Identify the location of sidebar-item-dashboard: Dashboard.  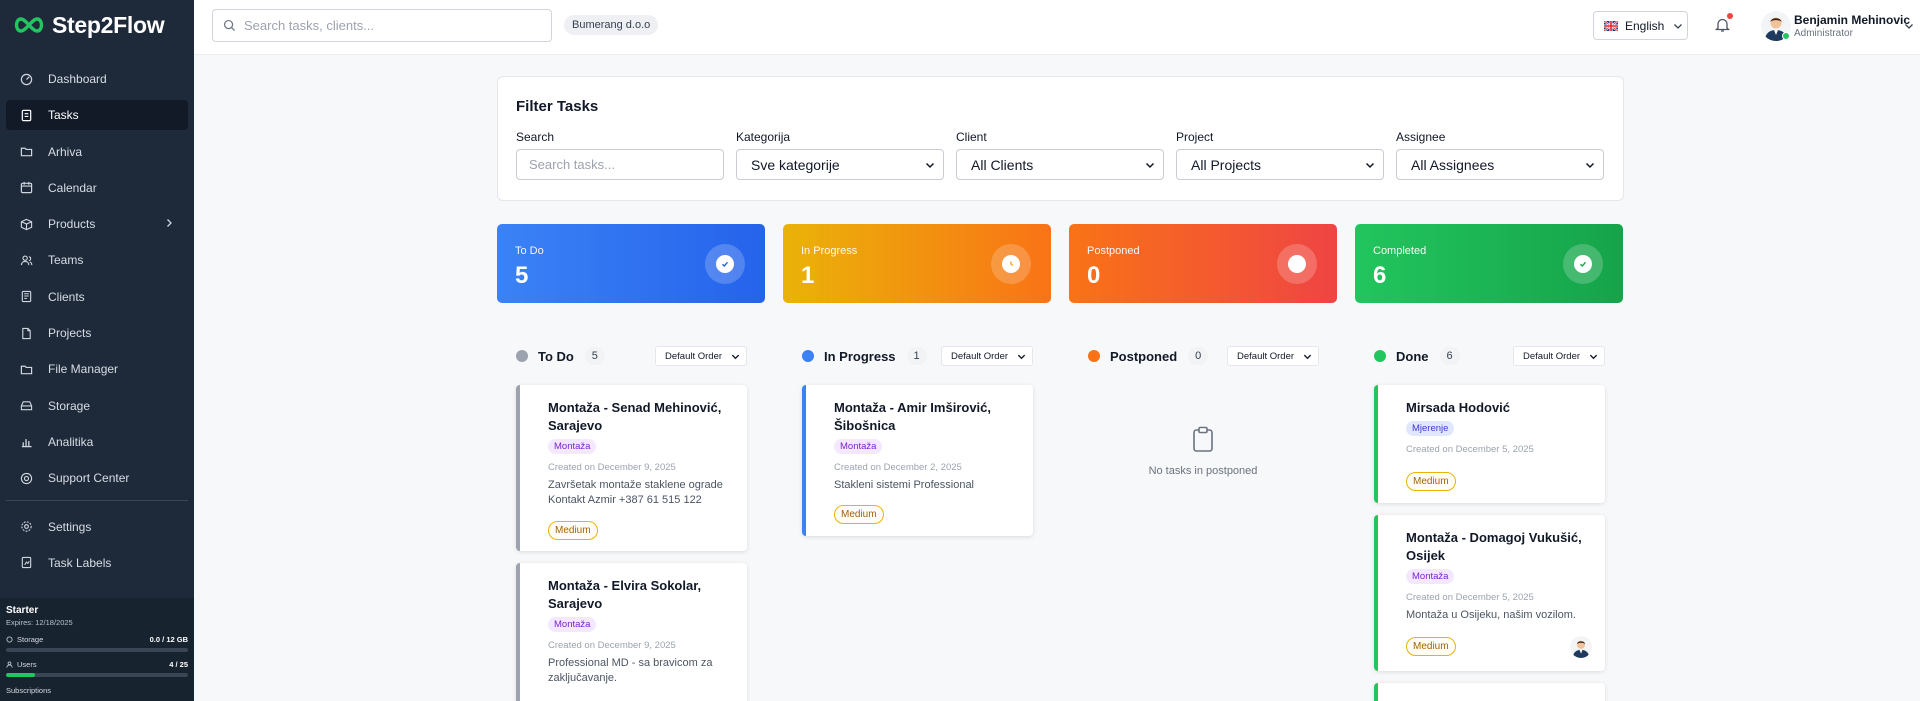
(97, 79).